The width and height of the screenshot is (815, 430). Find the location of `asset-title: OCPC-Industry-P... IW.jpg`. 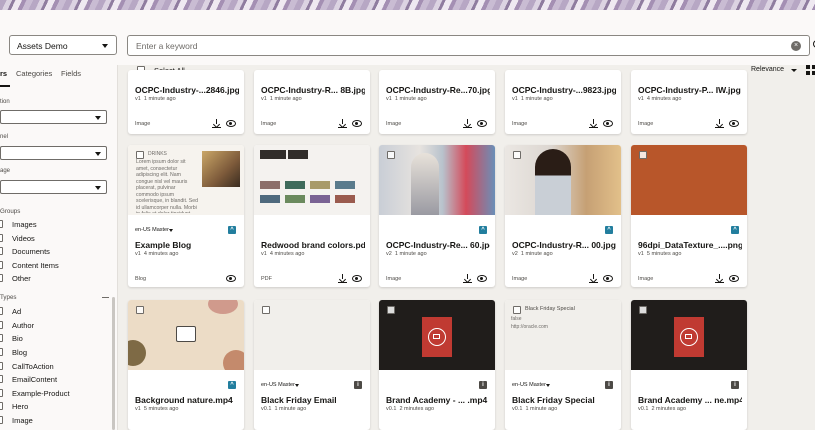

asset-title: OCPC-Industry-P... IW.jpg is located at coordinates (690, 90).